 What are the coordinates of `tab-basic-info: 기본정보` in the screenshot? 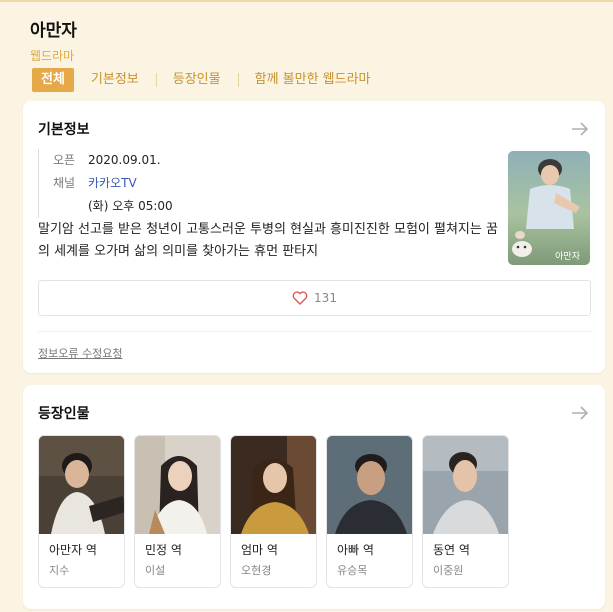 It's located at (115, 80).